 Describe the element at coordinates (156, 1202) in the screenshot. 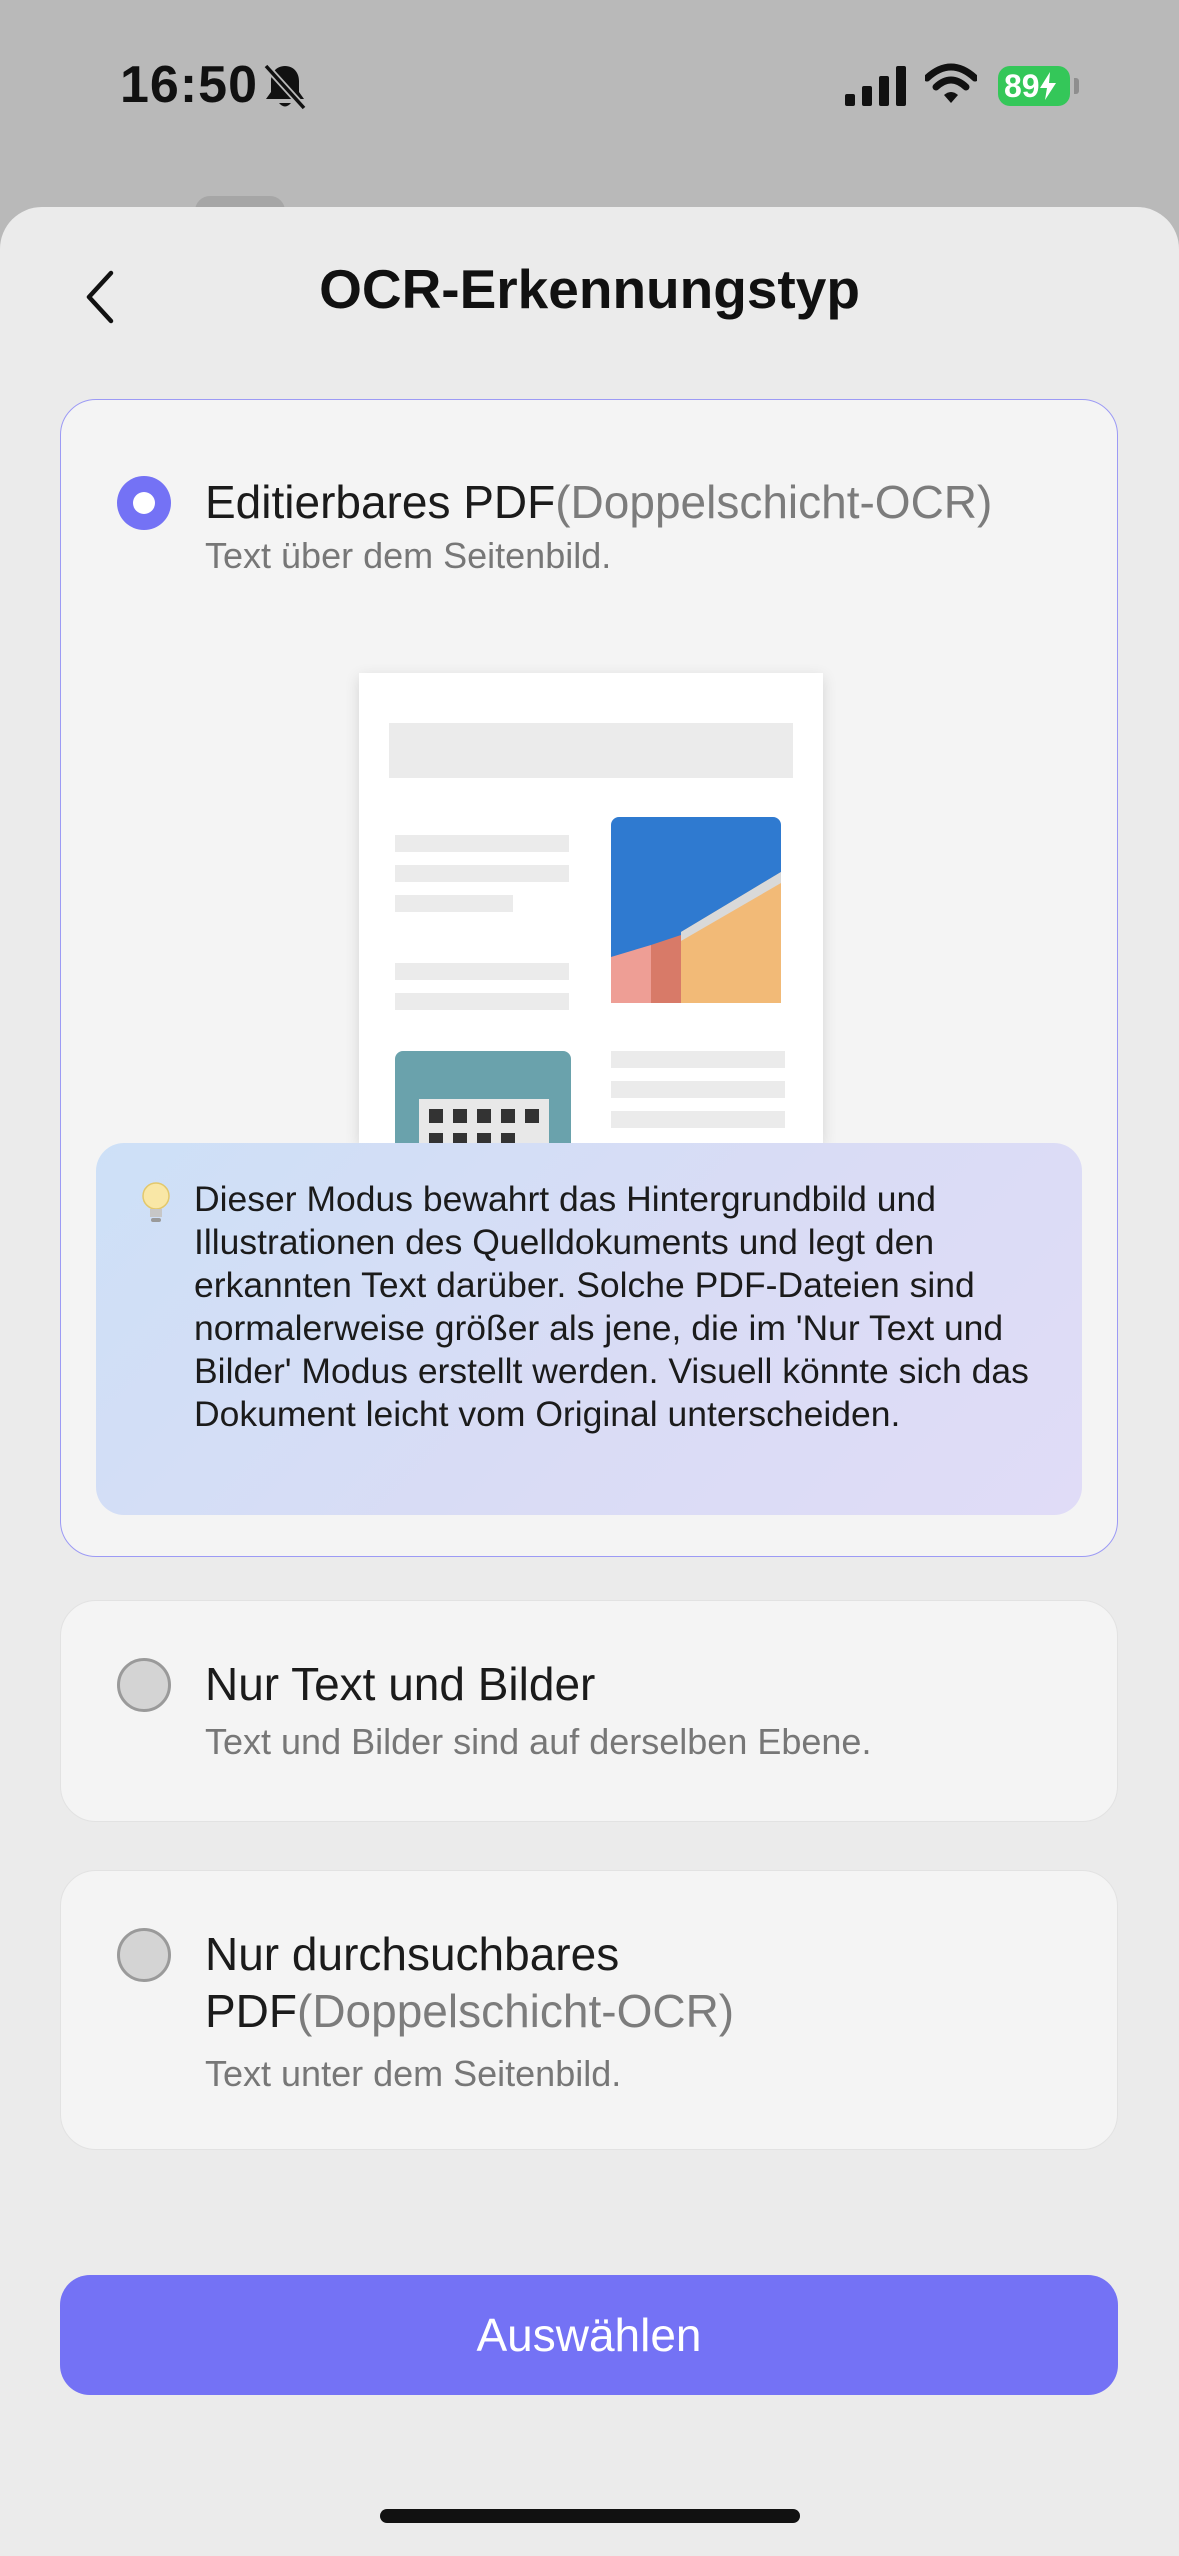

I see `lightbulb-icon` at that location.